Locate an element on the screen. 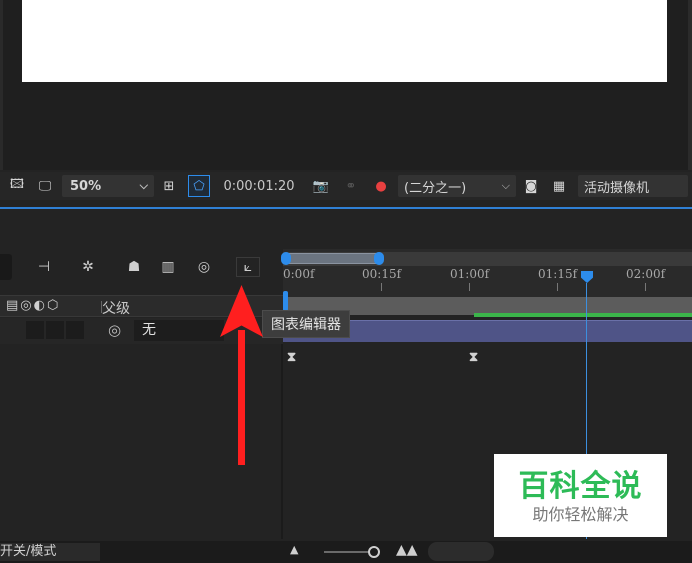 The width and height of the screenshot is (692, 563). watermark: 百科全说 助你轻松解决 is located at coordinates (580, 495).